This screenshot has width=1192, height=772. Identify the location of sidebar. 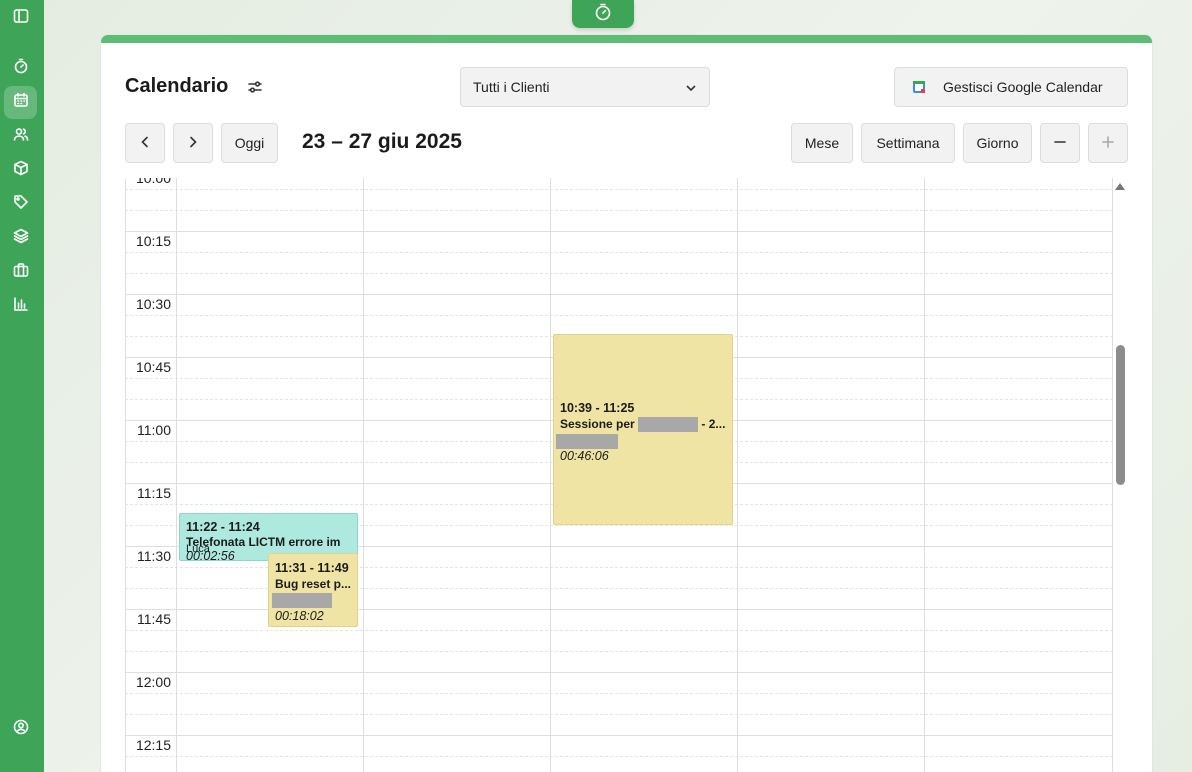
(22, 386).